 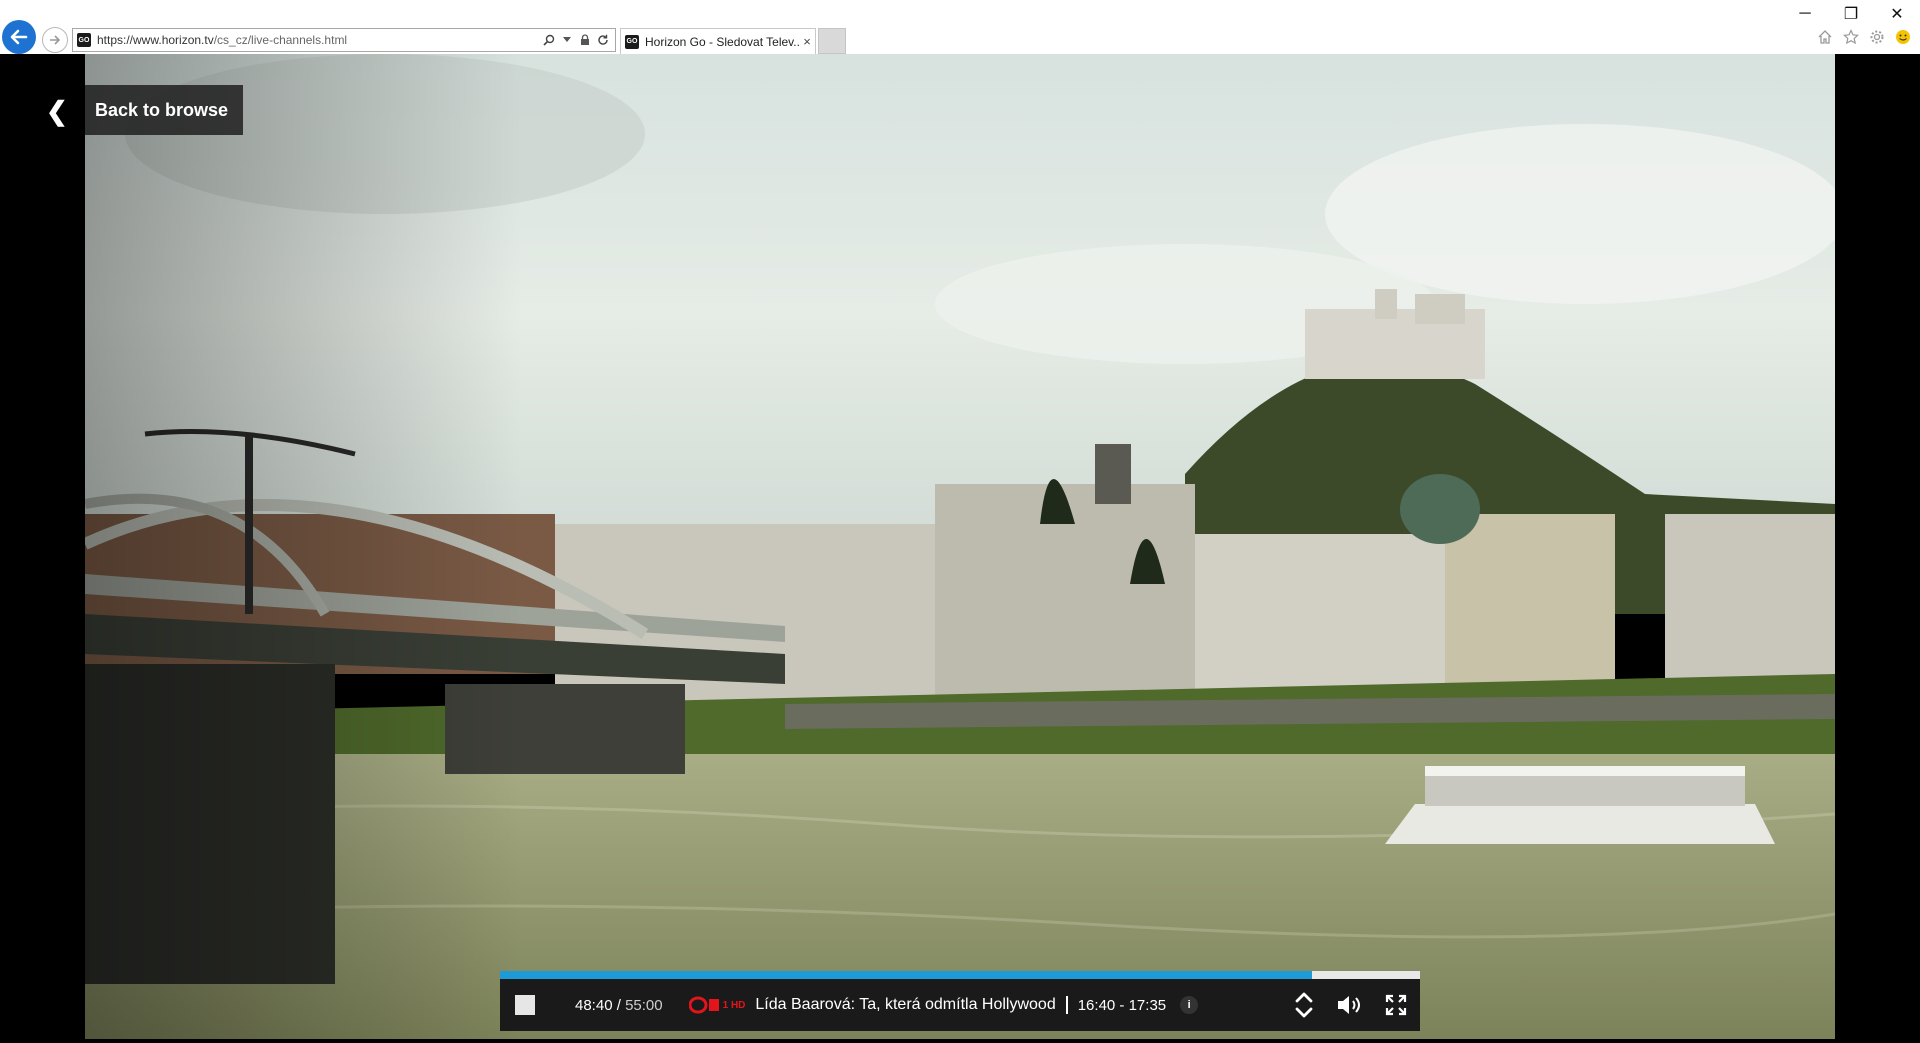 I want to click on forward-button, so click(x=55, y=40).